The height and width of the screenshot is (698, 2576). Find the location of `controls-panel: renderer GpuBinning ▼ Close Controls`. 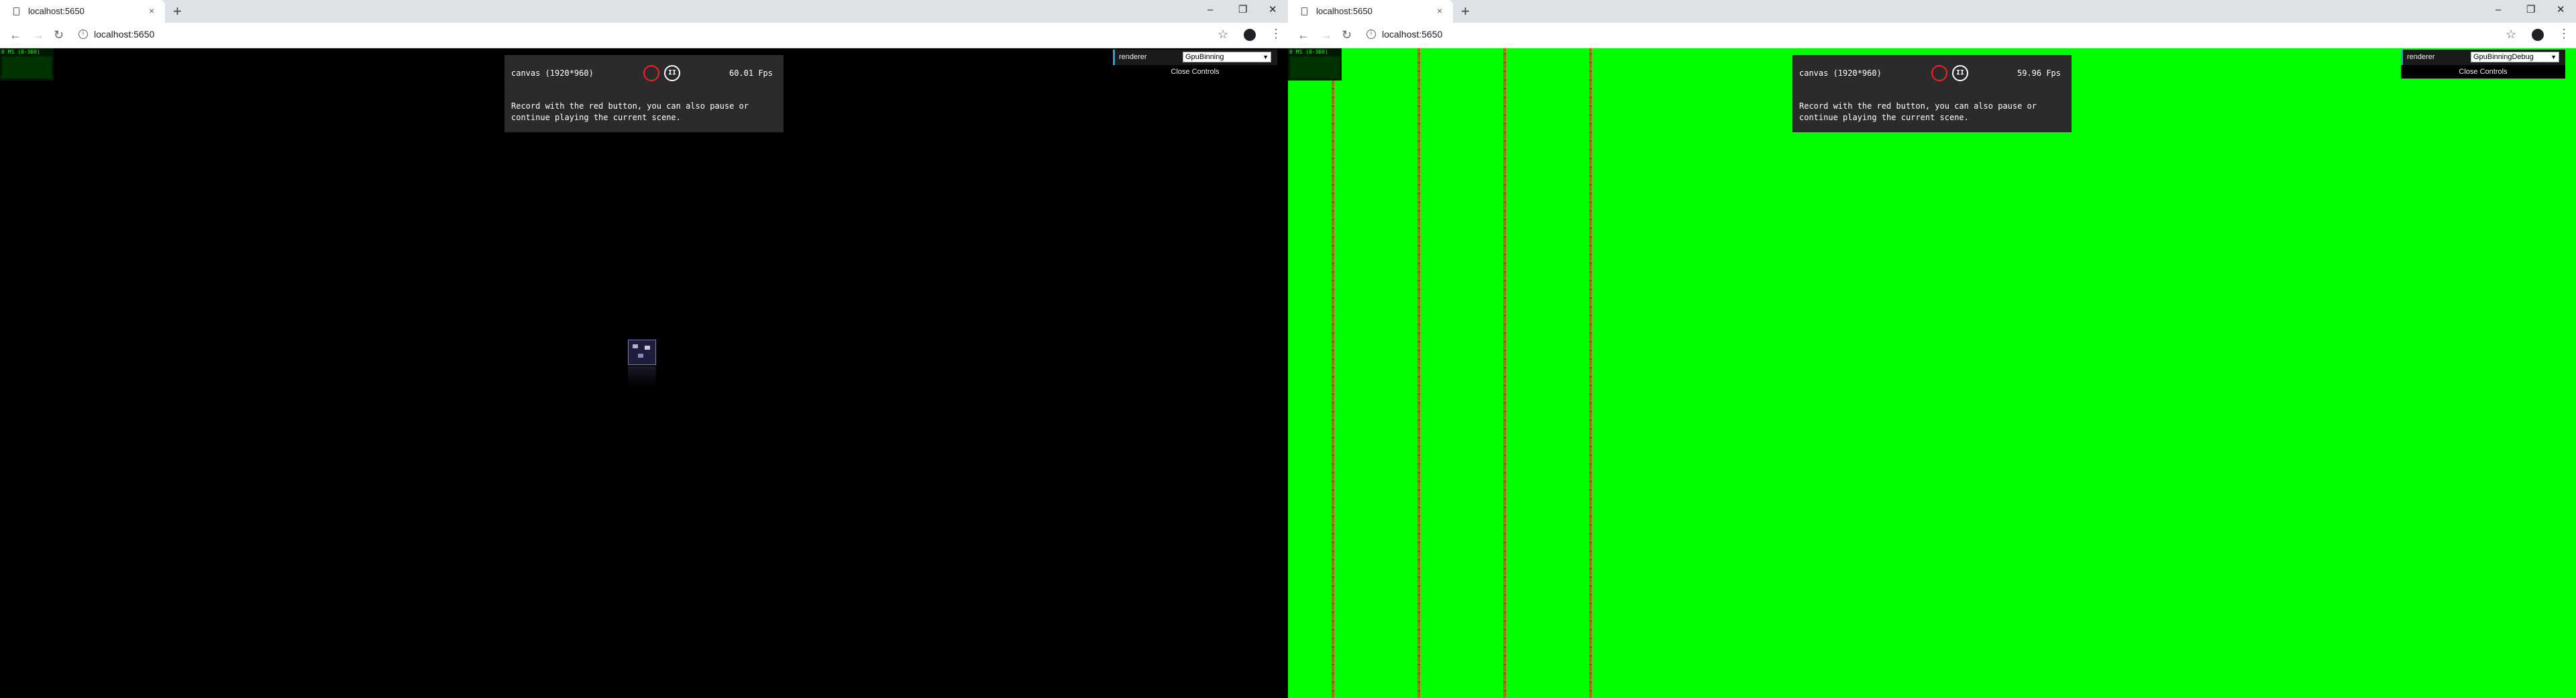

controls-panel: renderer GpuBinning ▼ Close Controls is located at coordinates (1195, 64).